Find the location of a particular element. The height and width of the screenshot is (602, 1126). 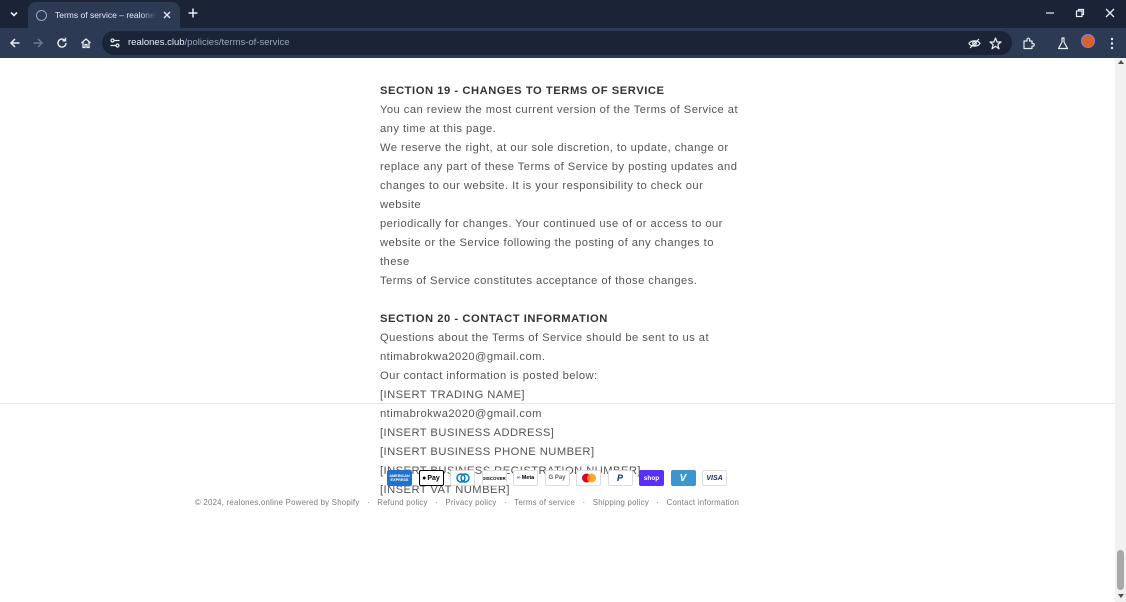

back-button is located at coordinates (15, 43).